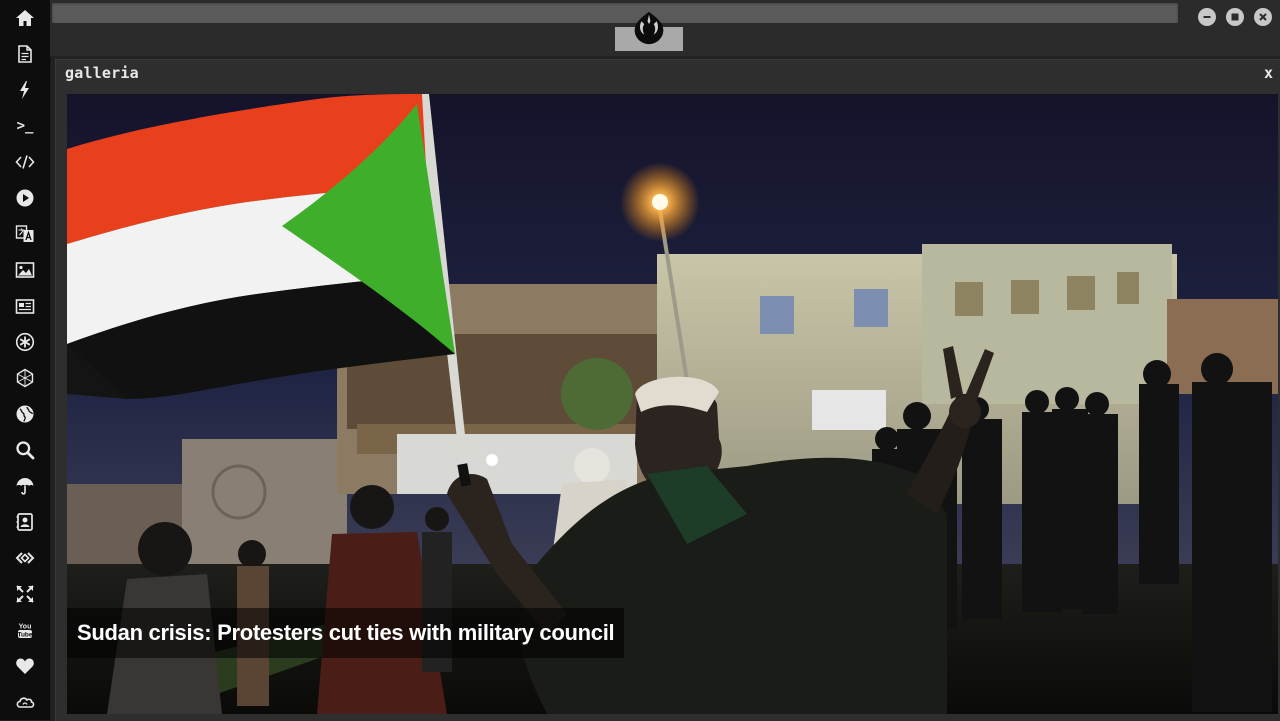  What do you see at coordinates (25, 342) in the screenshot?
I see `asterisk-icon` at bounding box center [25, 342].